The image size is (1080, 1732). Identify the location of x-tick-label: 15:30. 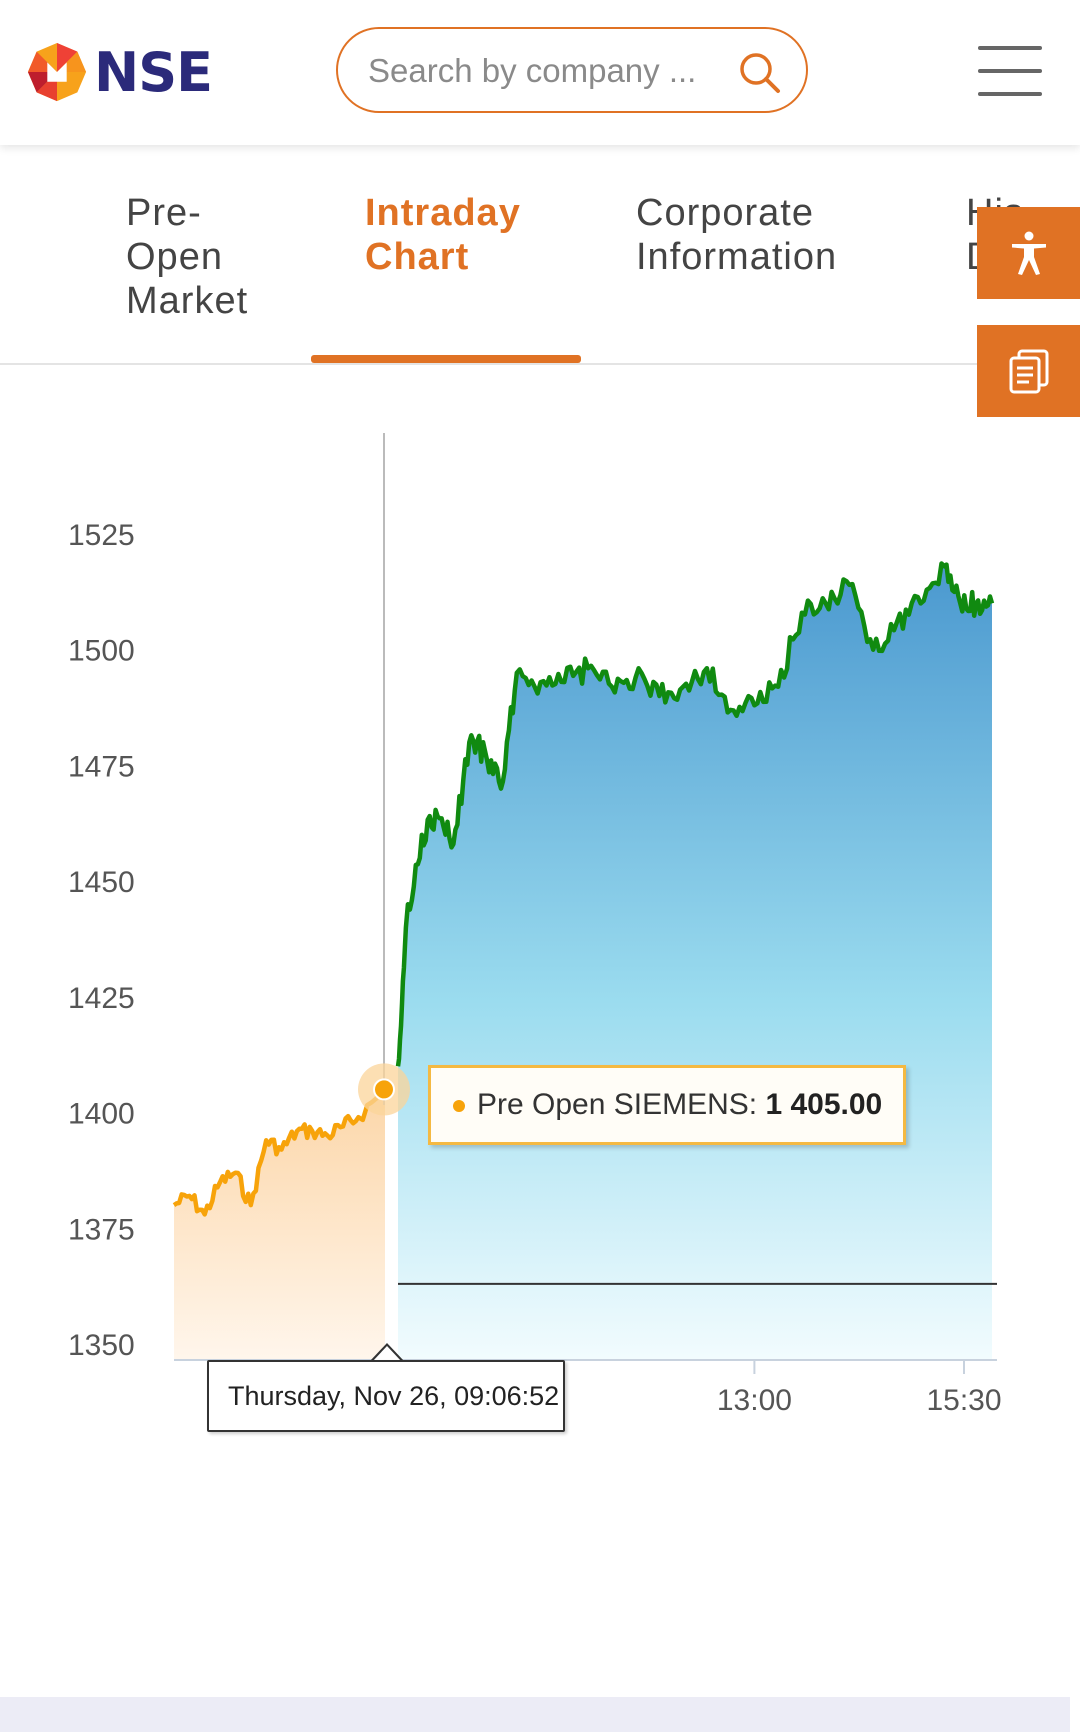
(963, 1400).